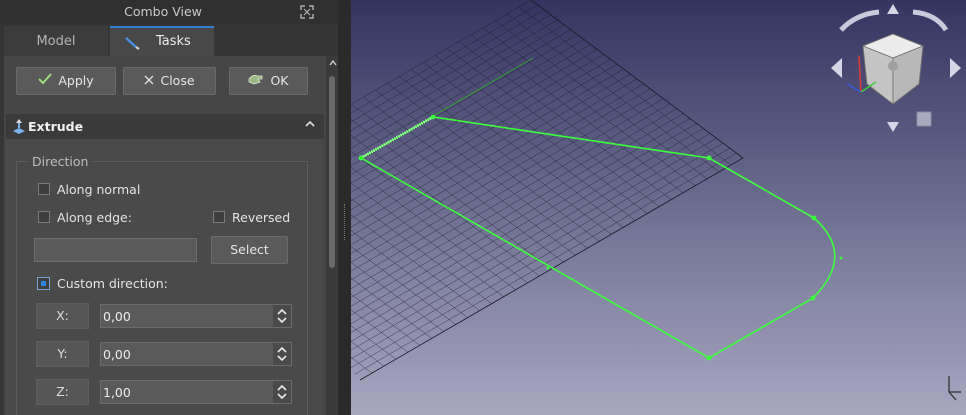  Describe the element at coordinates (307, 12) in the screenshot. I see `float-toggle-icon` at that location.